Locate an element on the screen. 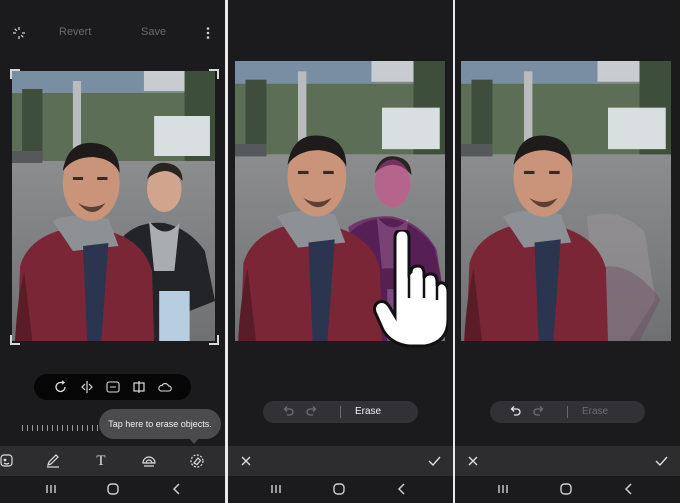 This screenshot has width=680, height=503. rotate-icon is located at coordinates (61, 387).